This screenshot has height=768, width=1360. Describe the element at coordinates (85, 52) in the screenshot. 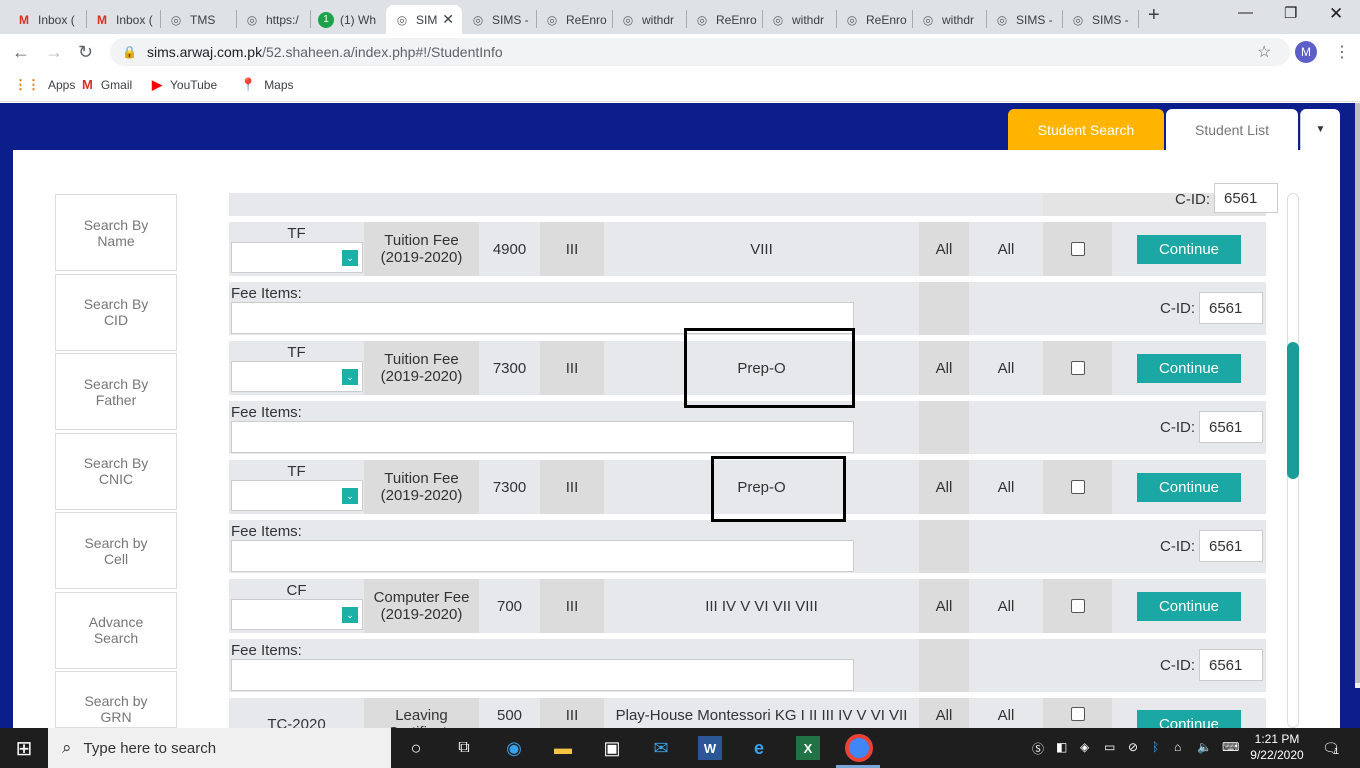

I see `reload-button: ↻` at that location.